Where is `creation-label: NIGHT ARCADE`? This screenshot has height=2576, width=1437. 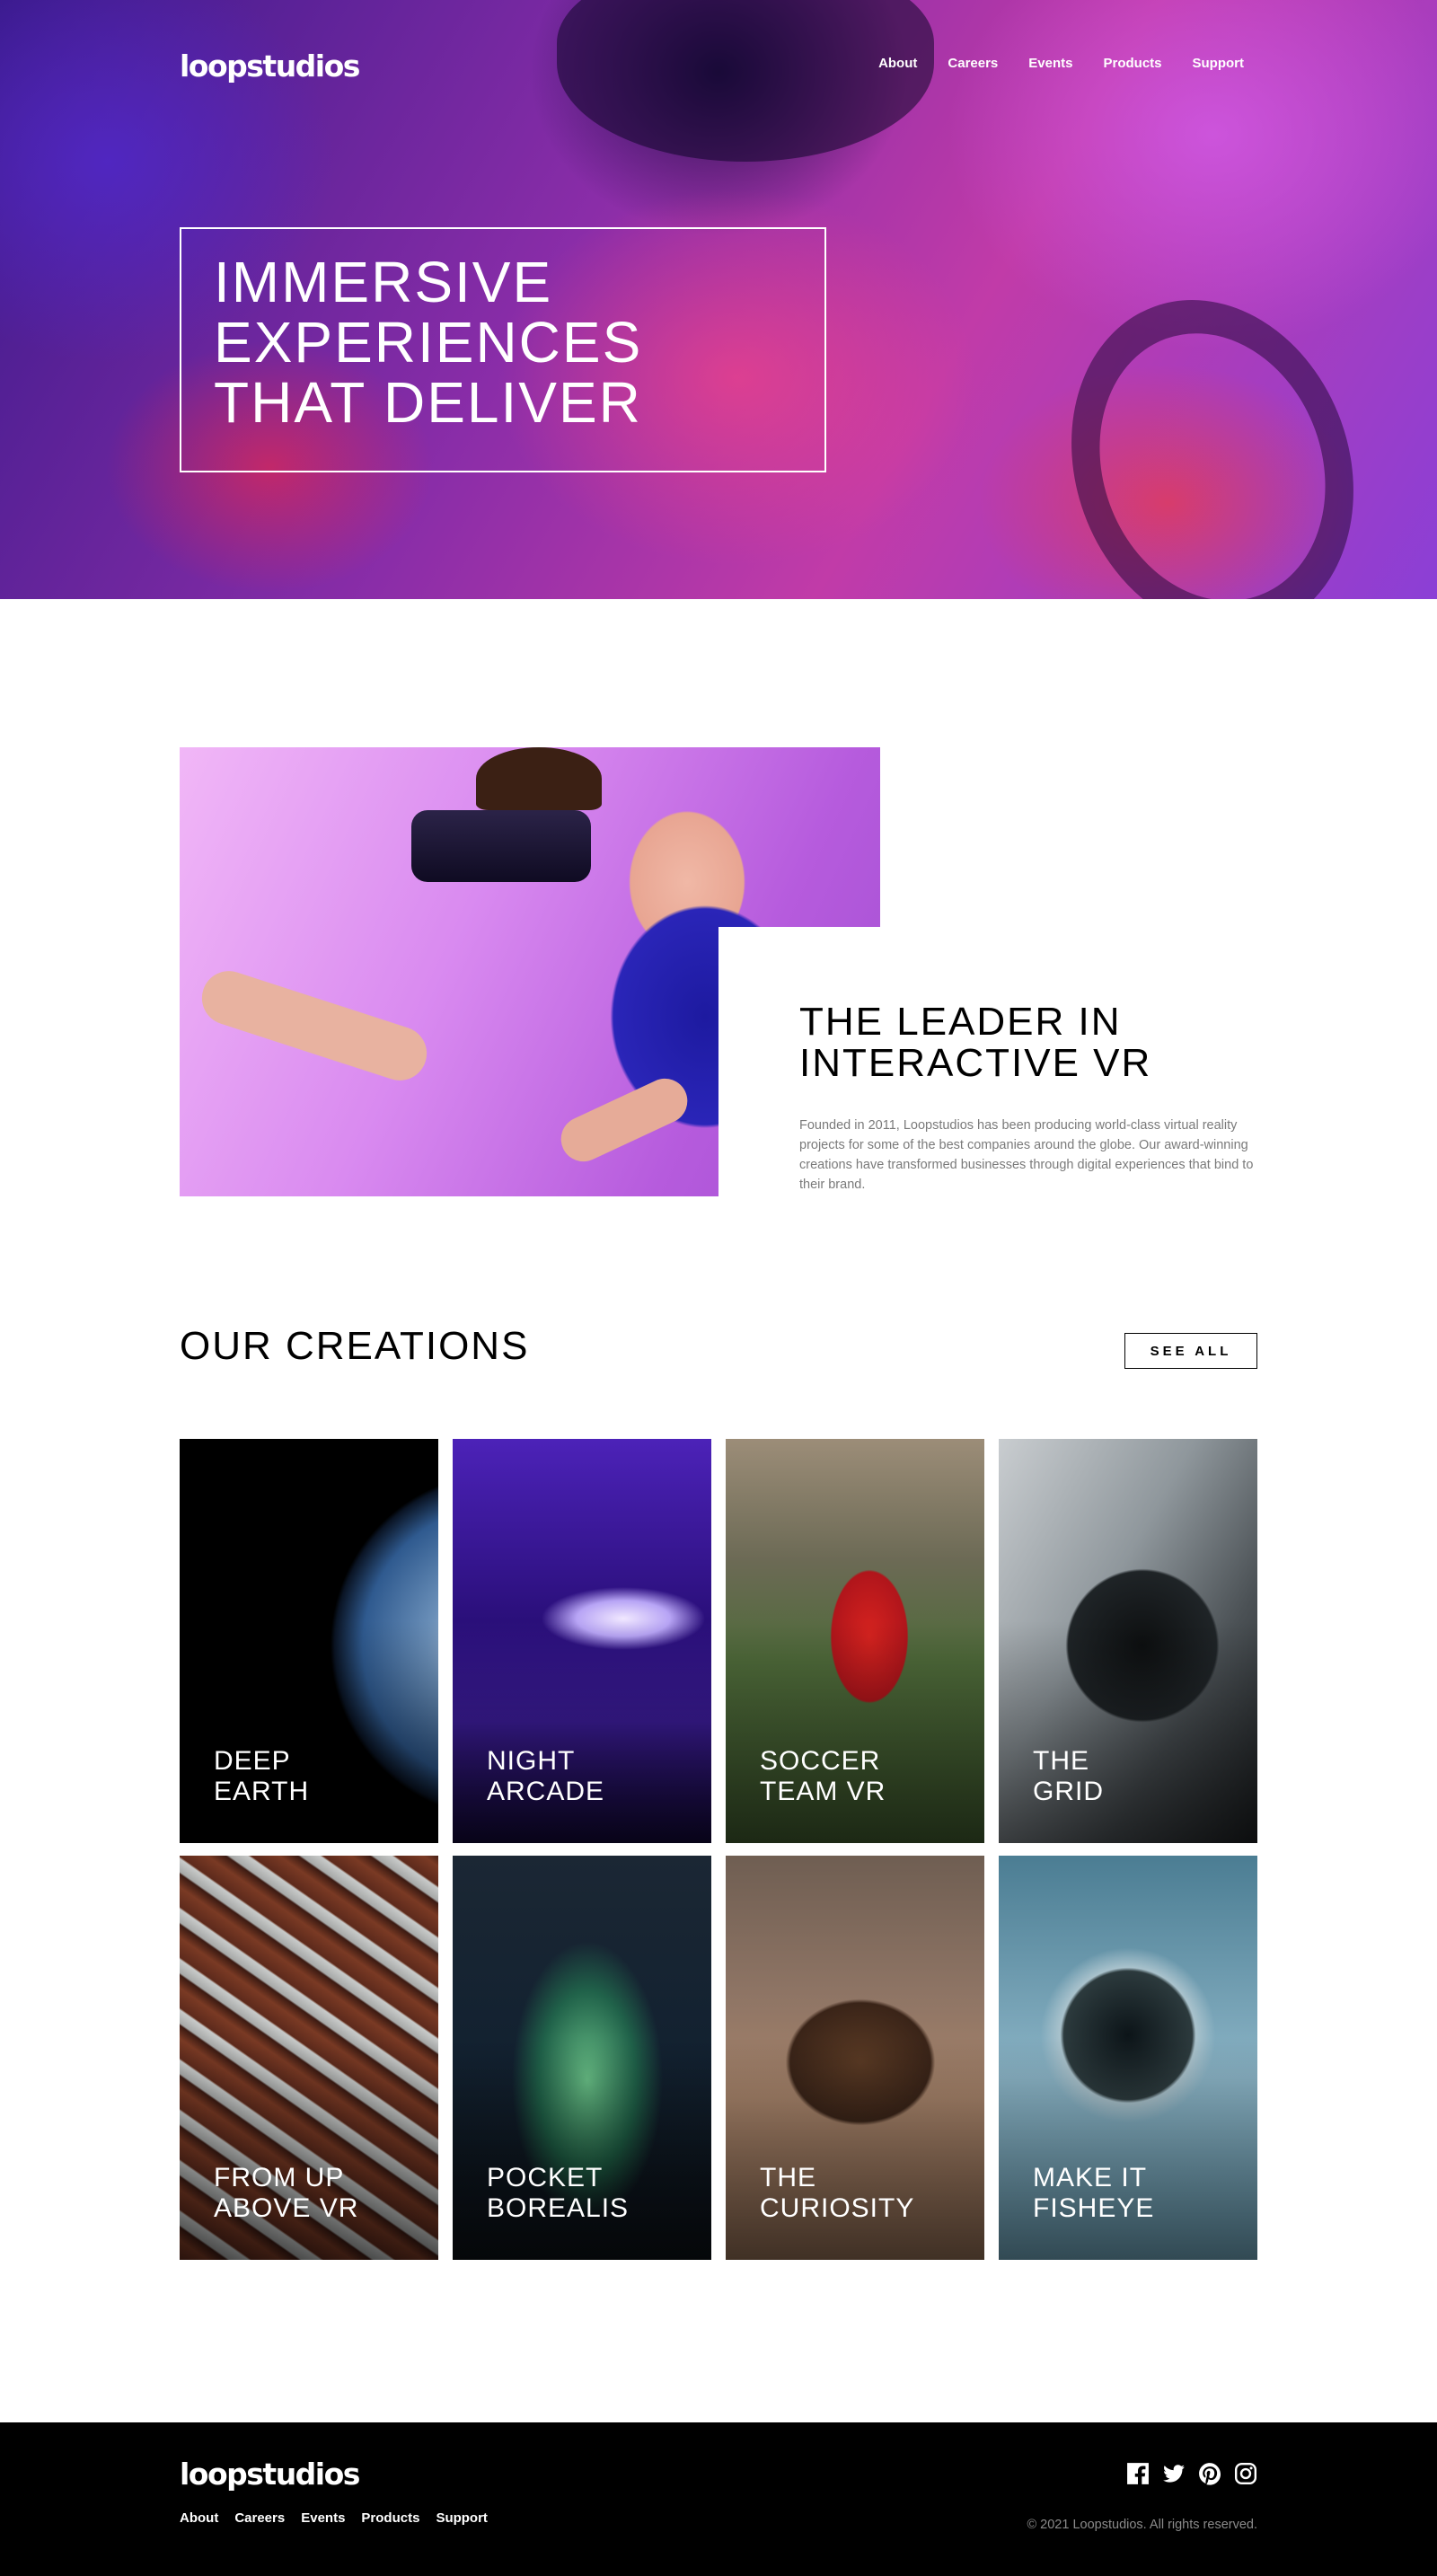
creation-label: NIGHT ARCADE is located at coordinates (546, 1776).